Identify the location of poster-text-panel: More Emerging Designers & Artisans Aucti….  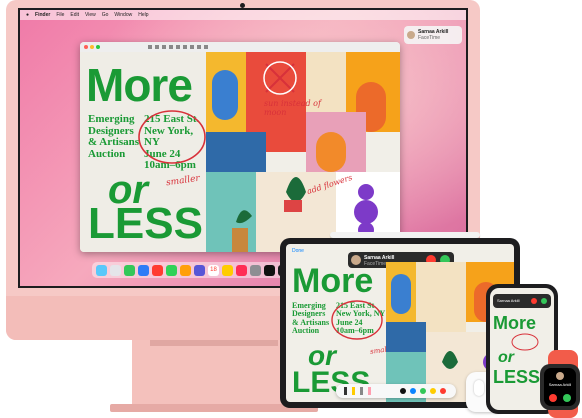
(143, 152).